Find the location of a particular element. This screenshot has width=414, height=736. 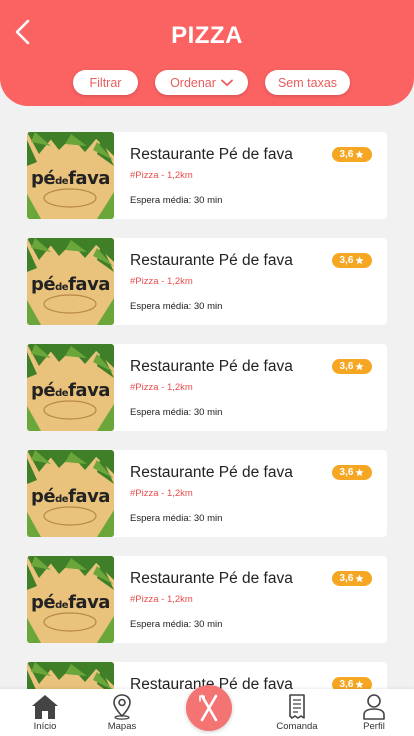

tab-home-label: Início is located at coordinates (45, 726).